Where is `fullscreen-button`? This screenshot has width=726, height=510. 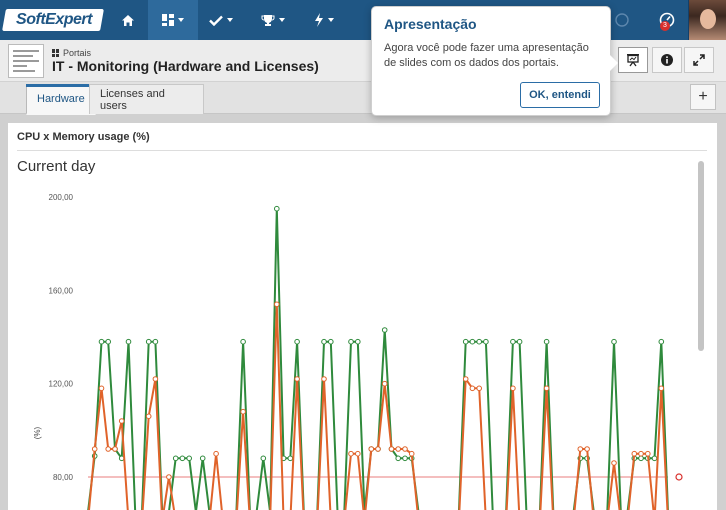
fullscreen-button is located at coordinates (699, 60).